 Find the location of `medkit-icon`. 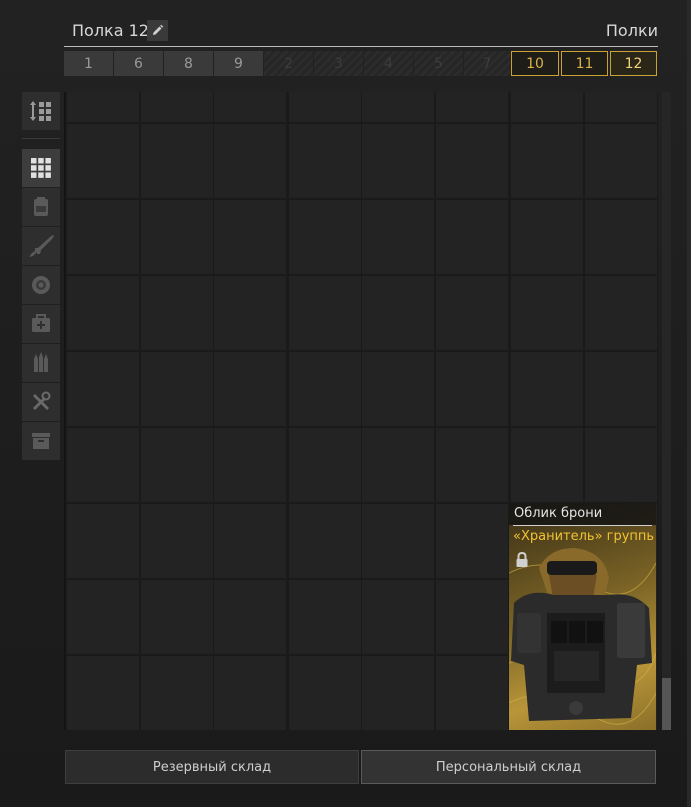

medkit-icon is located at coordinates (41, 323).